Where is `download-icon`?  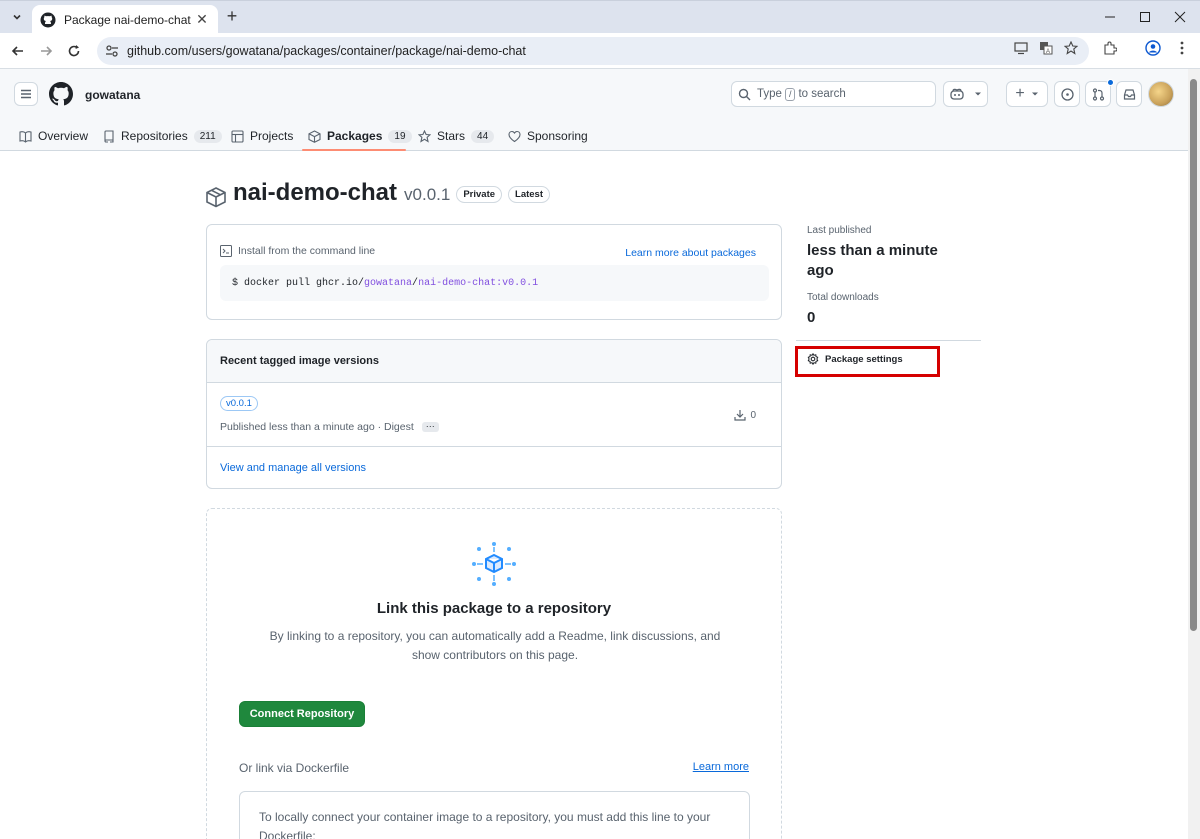
download-icon is located at coordinates (740, 415).